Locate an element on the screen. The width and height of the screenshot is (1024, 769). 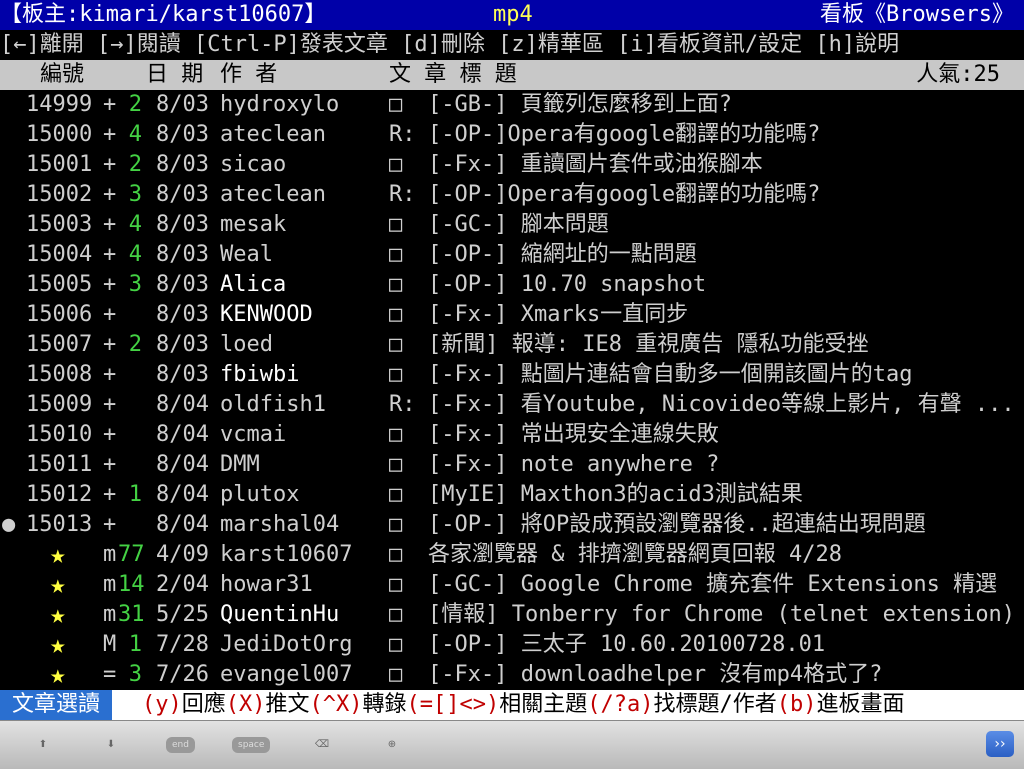
article-number: 15004 is located at coordinates (59, 254).